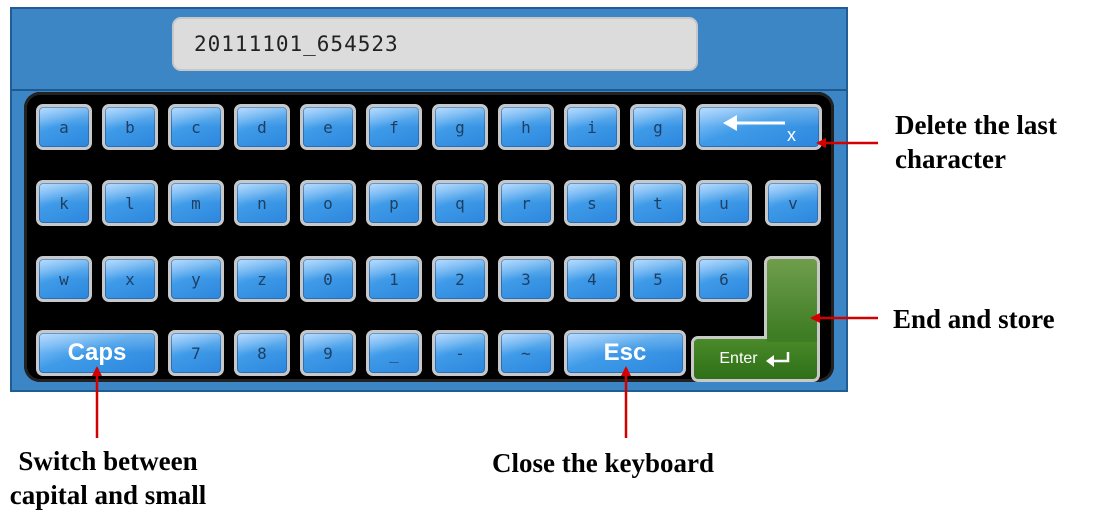  What do you see at coordinates (724, 279) in the screenshot?
I see `key-label: 6` at bounding box center [724, 279].